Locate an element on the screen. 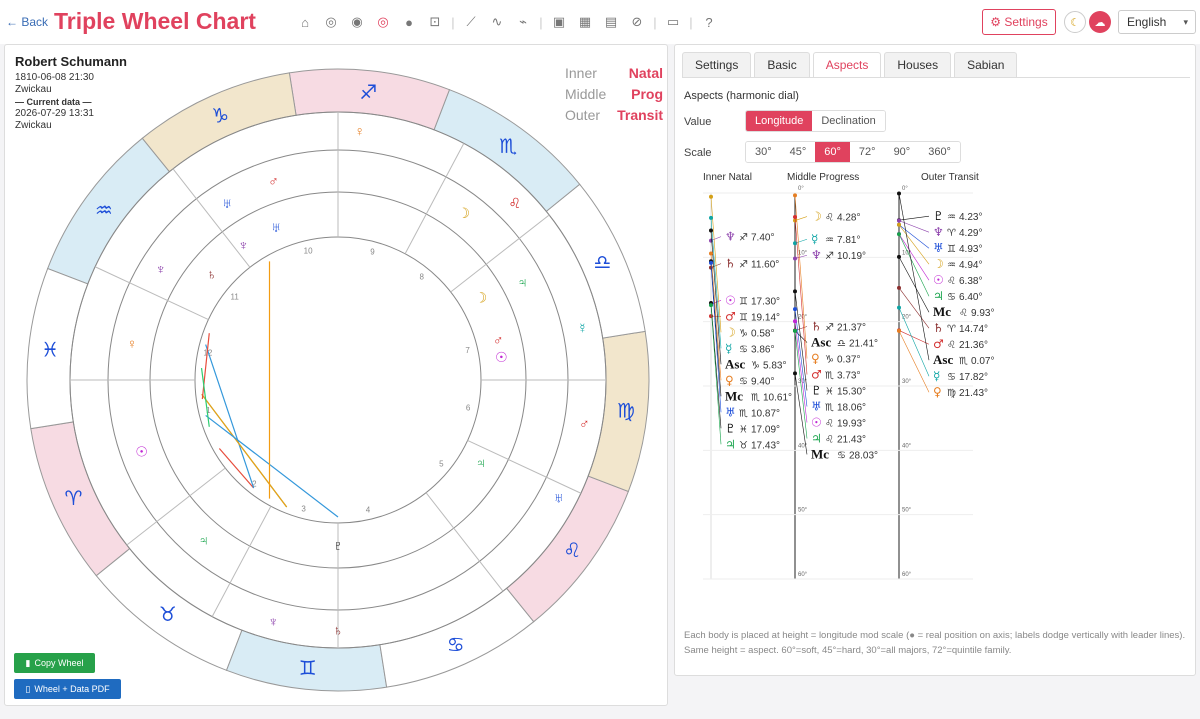  planet-glyph: ♇ is located at coordinates (338, 545).